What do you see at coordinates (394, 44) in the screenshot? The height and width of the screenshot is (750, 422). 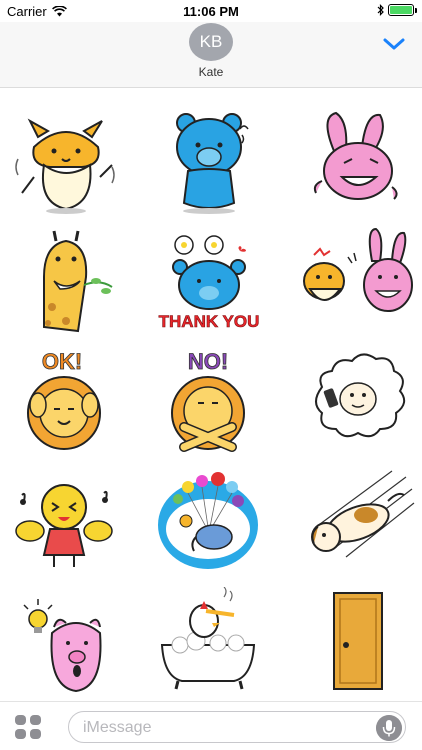 I see `chevron-down-icon` at bounding box center [394, 44].